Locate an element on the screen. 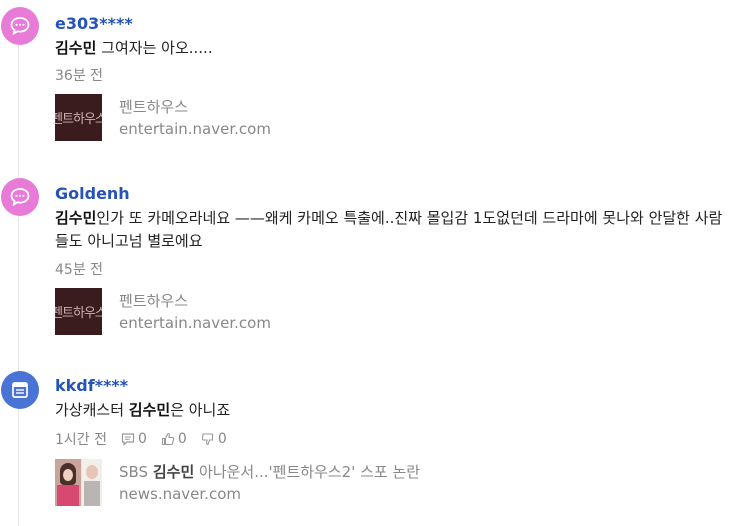 The width and height of the screenshot is (756, 526). reply-icon is located at coordinates (128, 439).